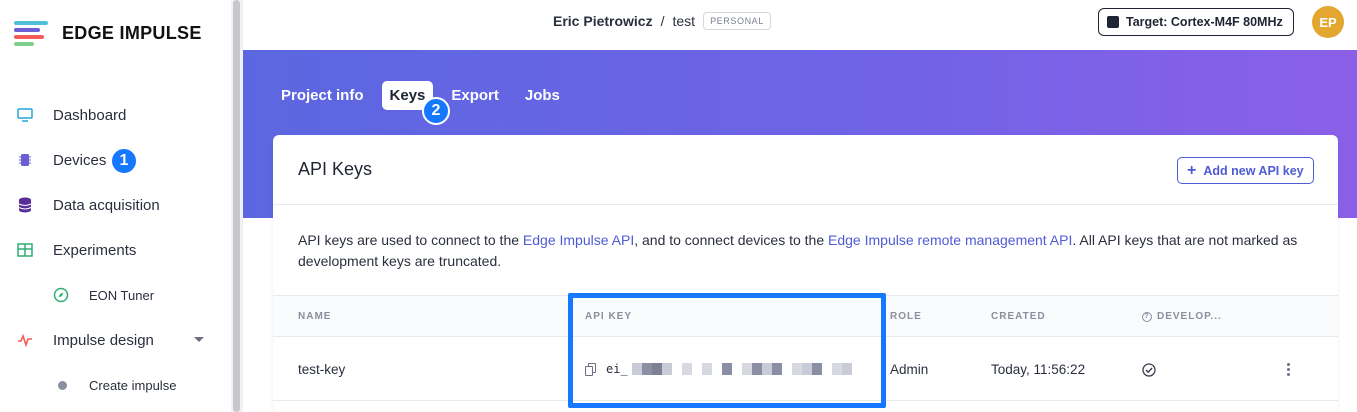  I want to click on chevron-down-icon, so click(199, 339).